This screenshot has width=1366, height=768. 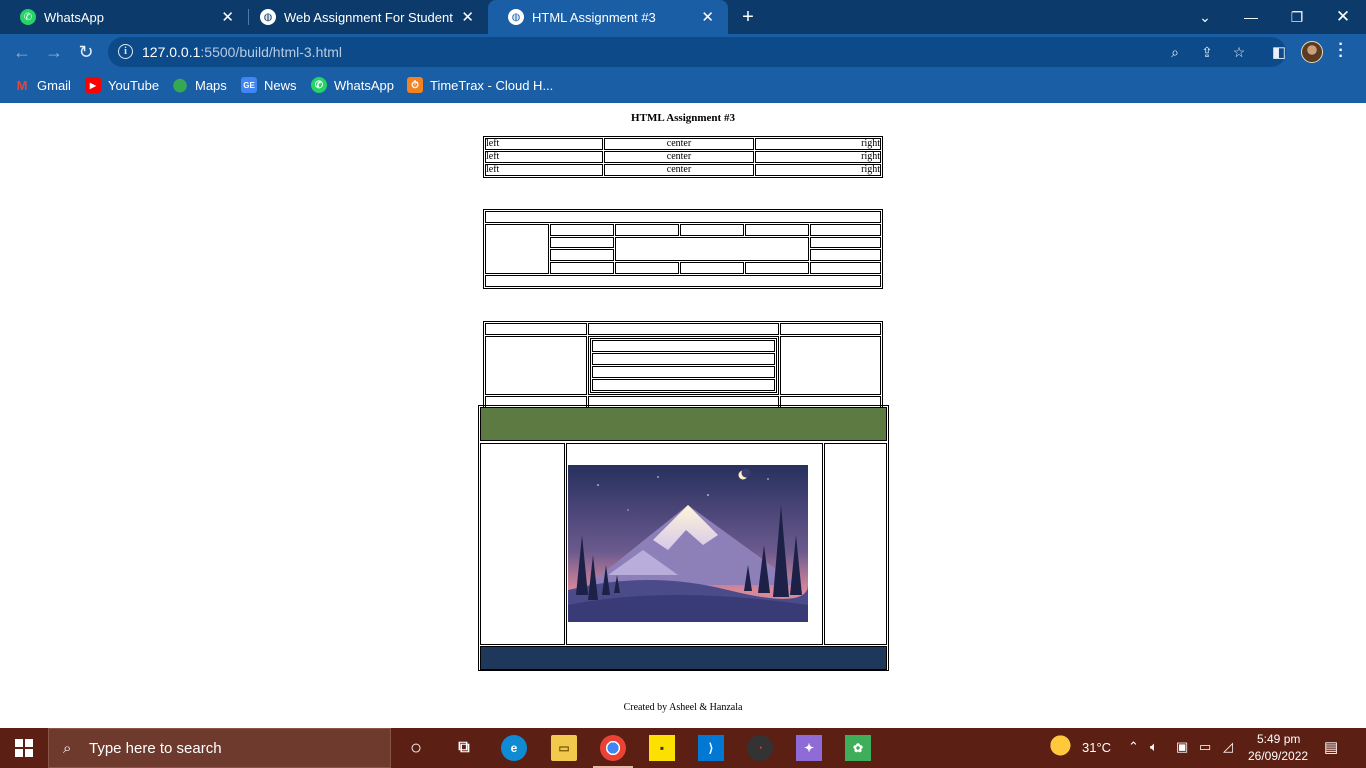 I want to click on tab-whatsapp: ✆ WhatsApp ✕, so click(x=124, y=17).